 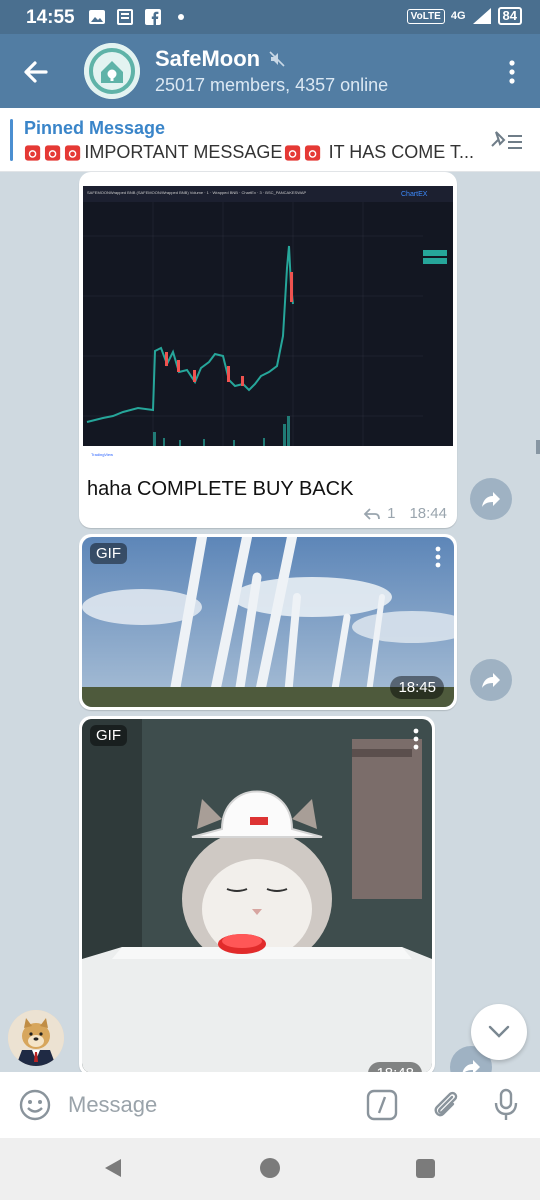 I want to click on chat-title-row: SafeMoon, so click(x=220, y=59).